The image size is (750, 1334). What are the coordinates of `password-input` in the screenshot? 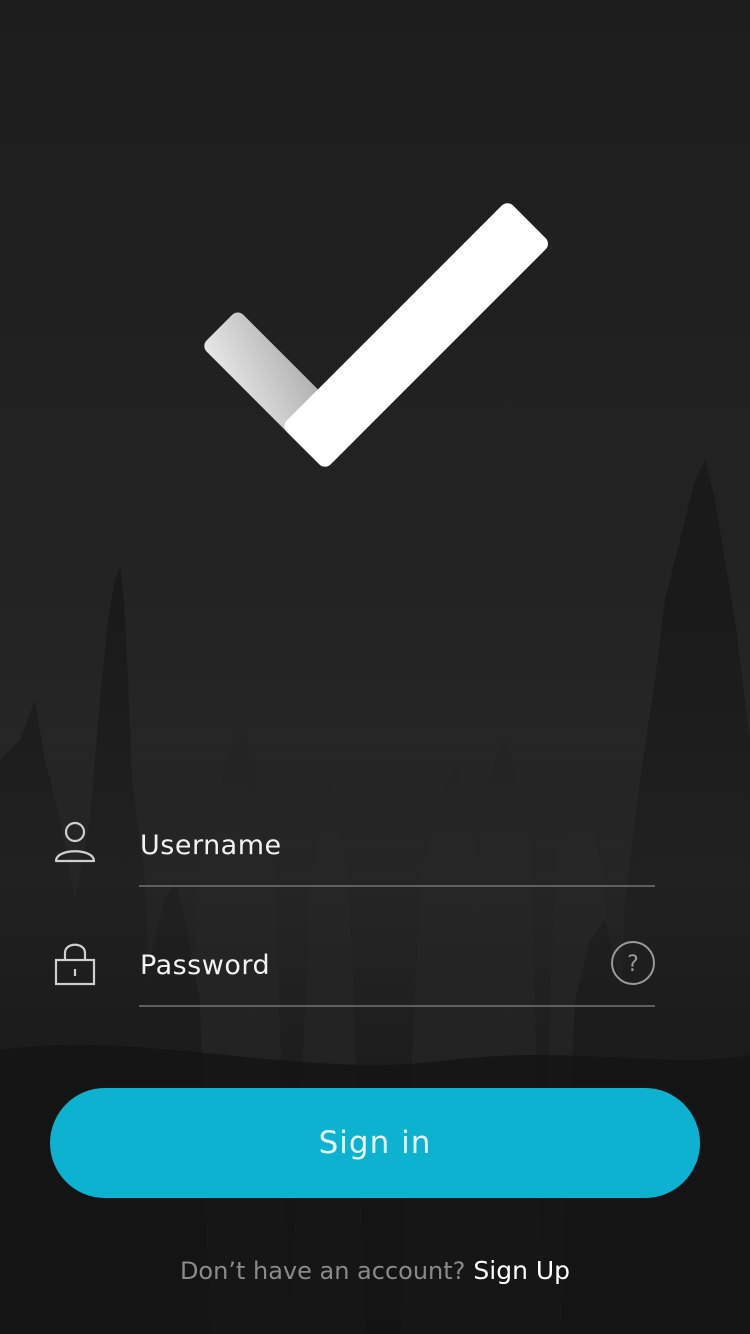 It's located at (355, 965).